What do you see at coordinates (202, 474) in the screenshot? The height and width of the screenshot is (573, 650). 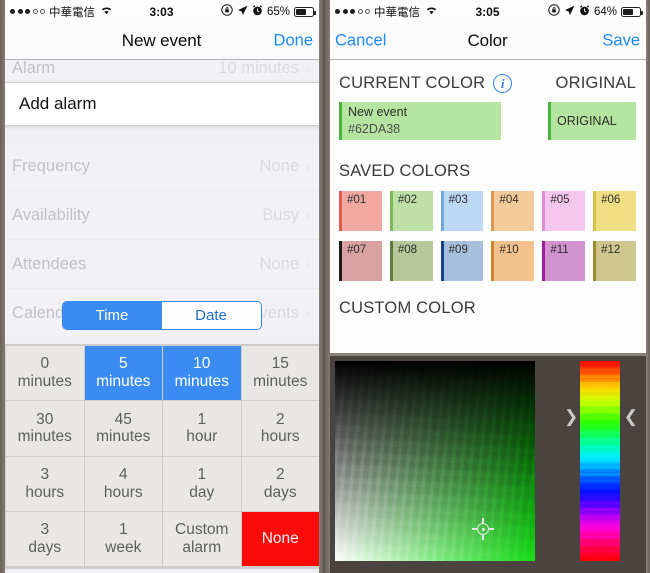 I see `alarm-option-line1: 1` at bounding box center [202, 474].